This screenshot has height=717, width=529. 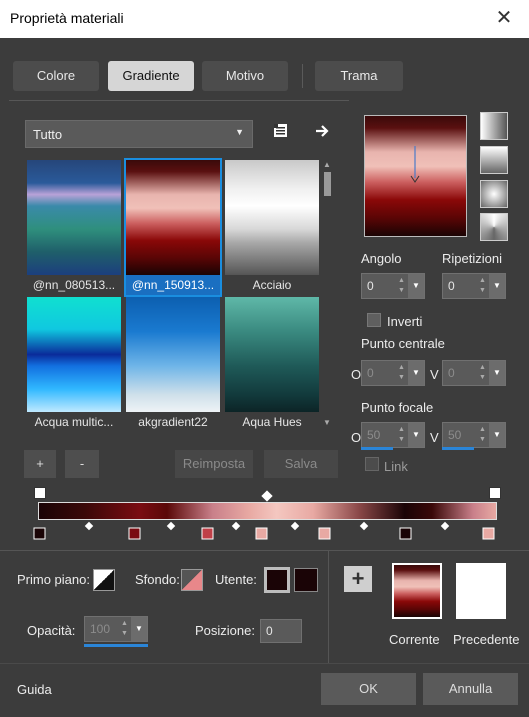 I want to click on invert-checkbox, so click(x=374, y=320).